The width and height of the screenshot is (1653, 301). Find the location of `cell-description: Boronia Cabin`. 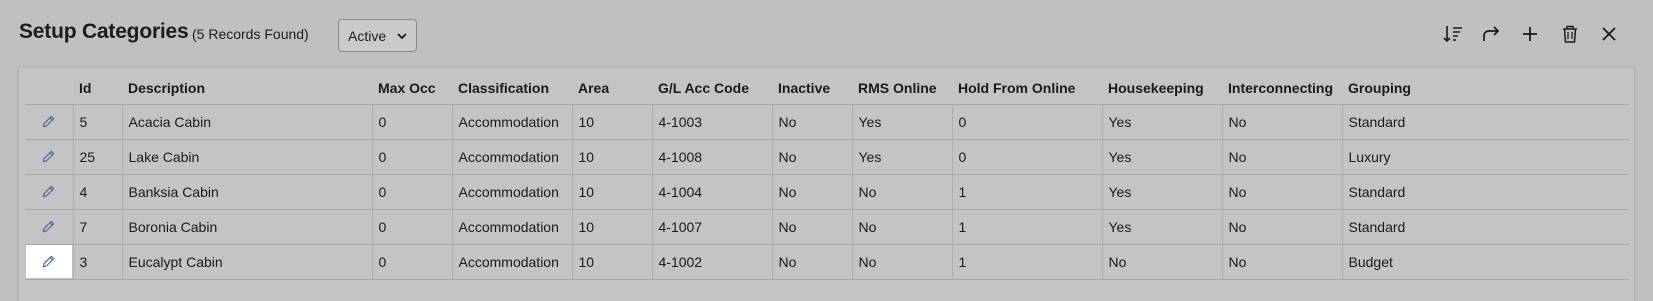

cell-description: Boronia Cabin is located at coordinates (247, 227).